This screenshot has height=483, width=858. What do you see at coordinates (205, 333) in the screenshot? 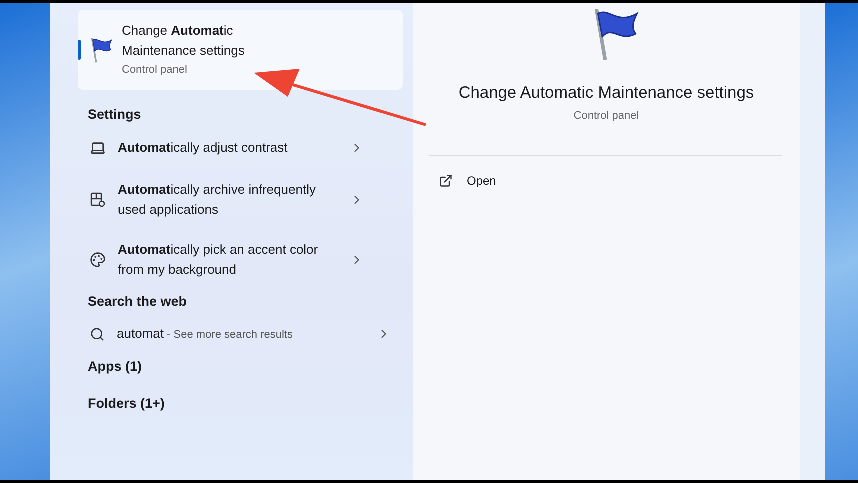
I see `result-title: automat - See more search results` at bounding box center [205, 333].